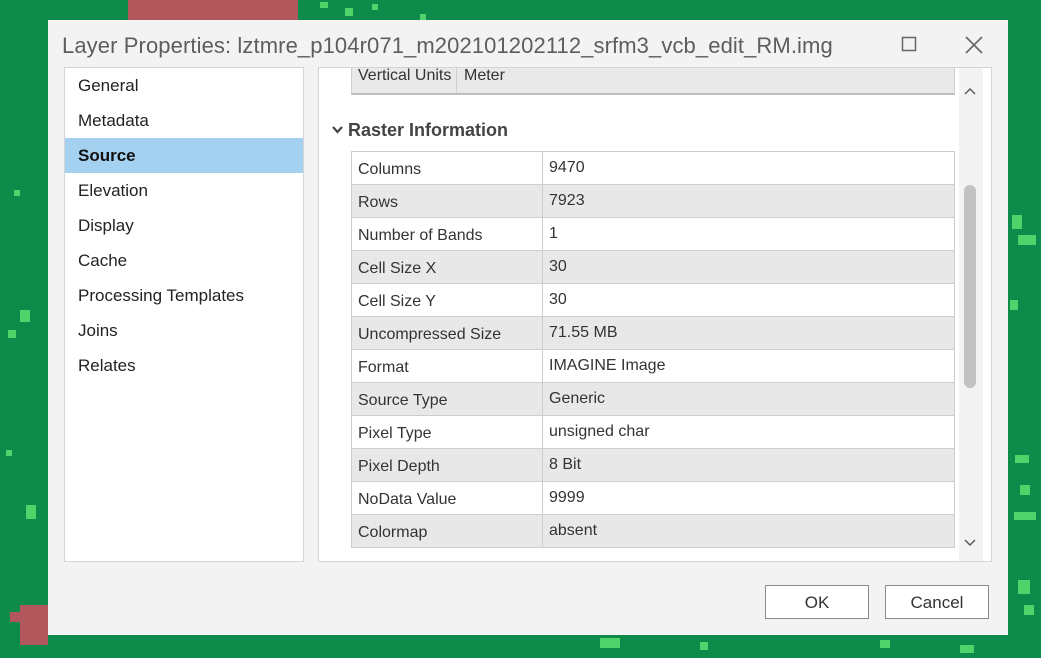 Image resolution: width=1041 pixels, height=658 pixels. Describe the element at coordinates (817, 602) in the screenshot. I see `ok-button: OK` at that location.